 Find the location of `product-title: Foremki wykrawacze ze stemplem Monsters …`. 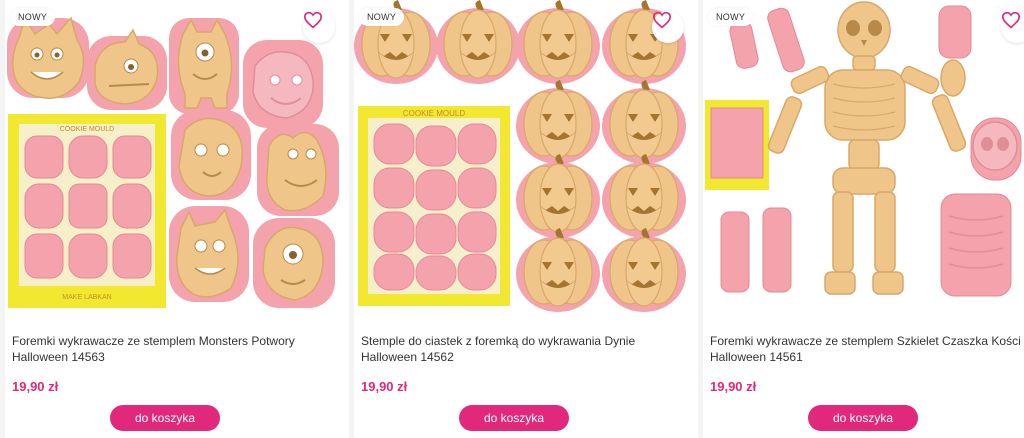

product-title: Foremki wykrawacze ze stemplem Monsters … is located at coordinates (177, 349).